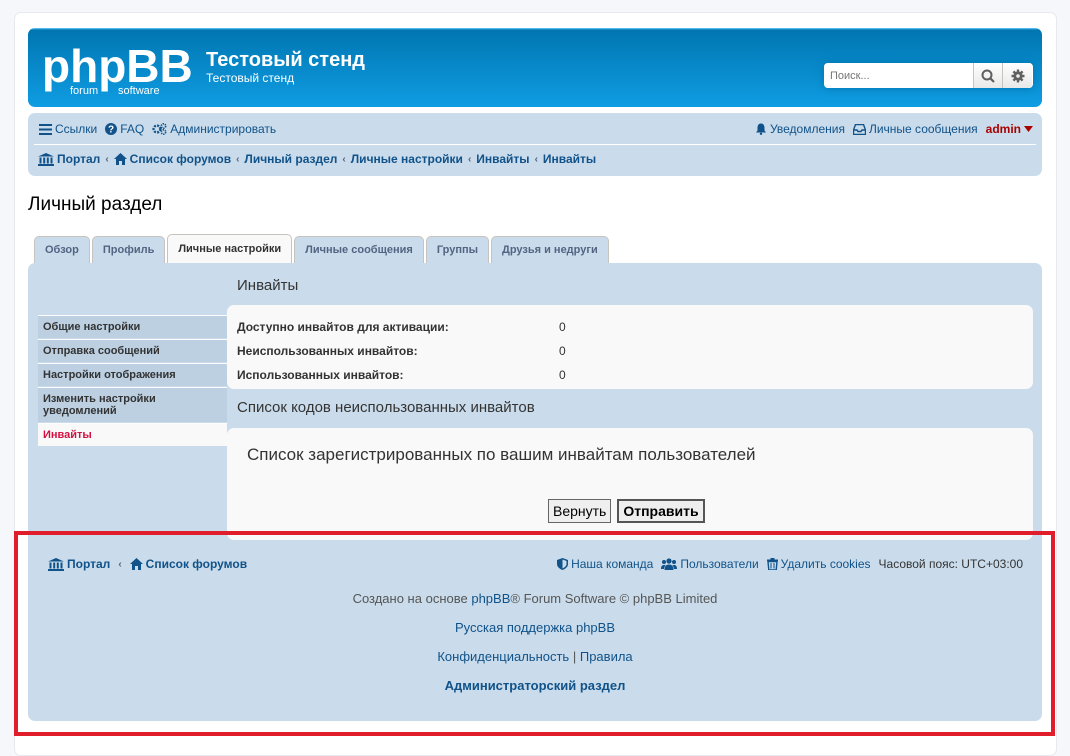 The width and height of the screenshot is (1070, 756). What do you see at coordinates (899, 75) in the screenshot?
I see `search-input` at bounding box center [899, 75].